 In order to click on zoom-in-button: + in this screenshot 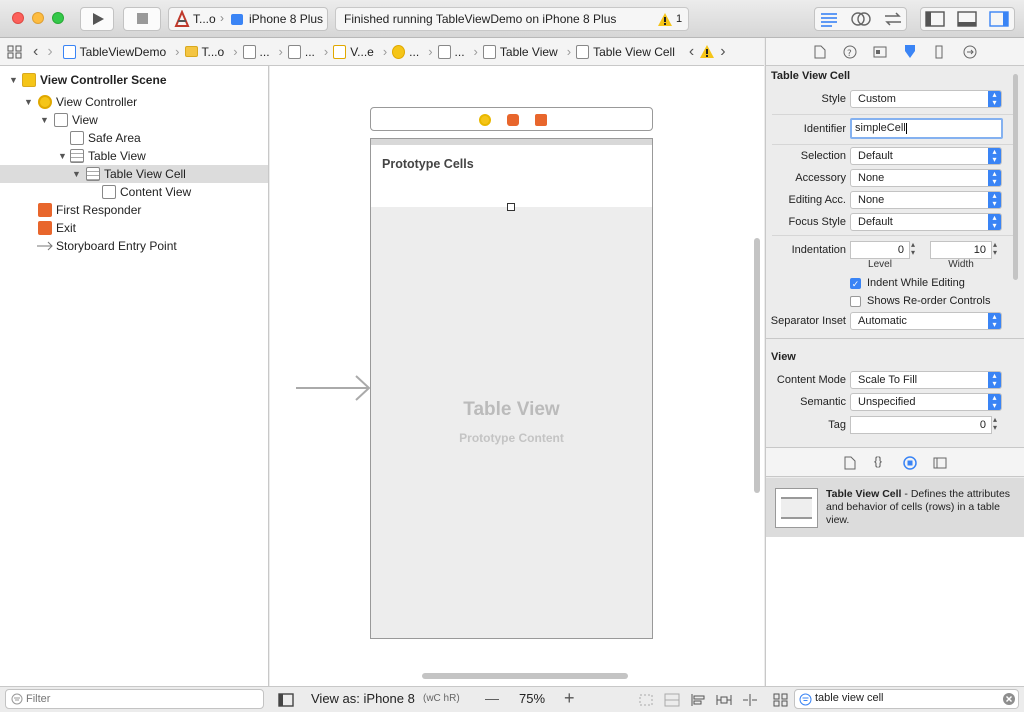, I will do `click(569, 698)`.